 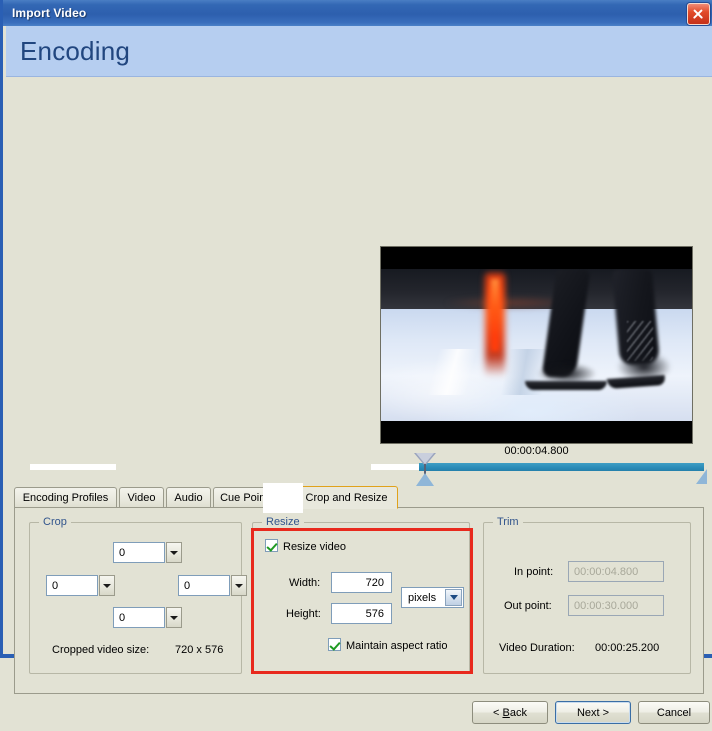 What do you see at coordinates (536, 258) in the screenshot?
I see `letterbox-top` at bounding box center [536, 258].